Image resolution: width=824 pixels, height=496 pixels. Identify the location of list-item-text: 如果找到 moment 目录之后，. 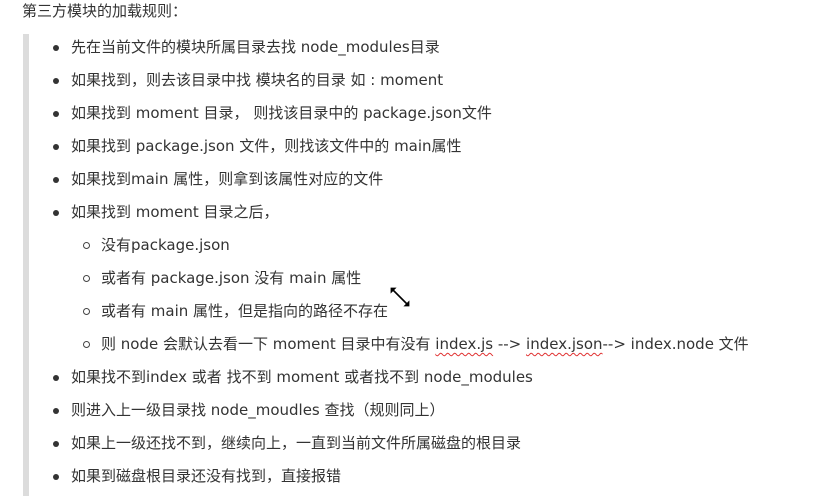
(175, 212).